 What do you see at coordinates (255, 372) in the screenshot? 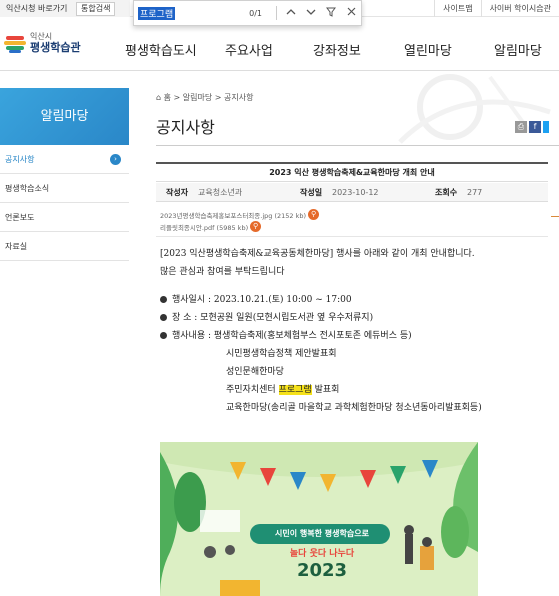
I see `event-sub-2: 성인문해한마당` at bounding box center [255, 372].